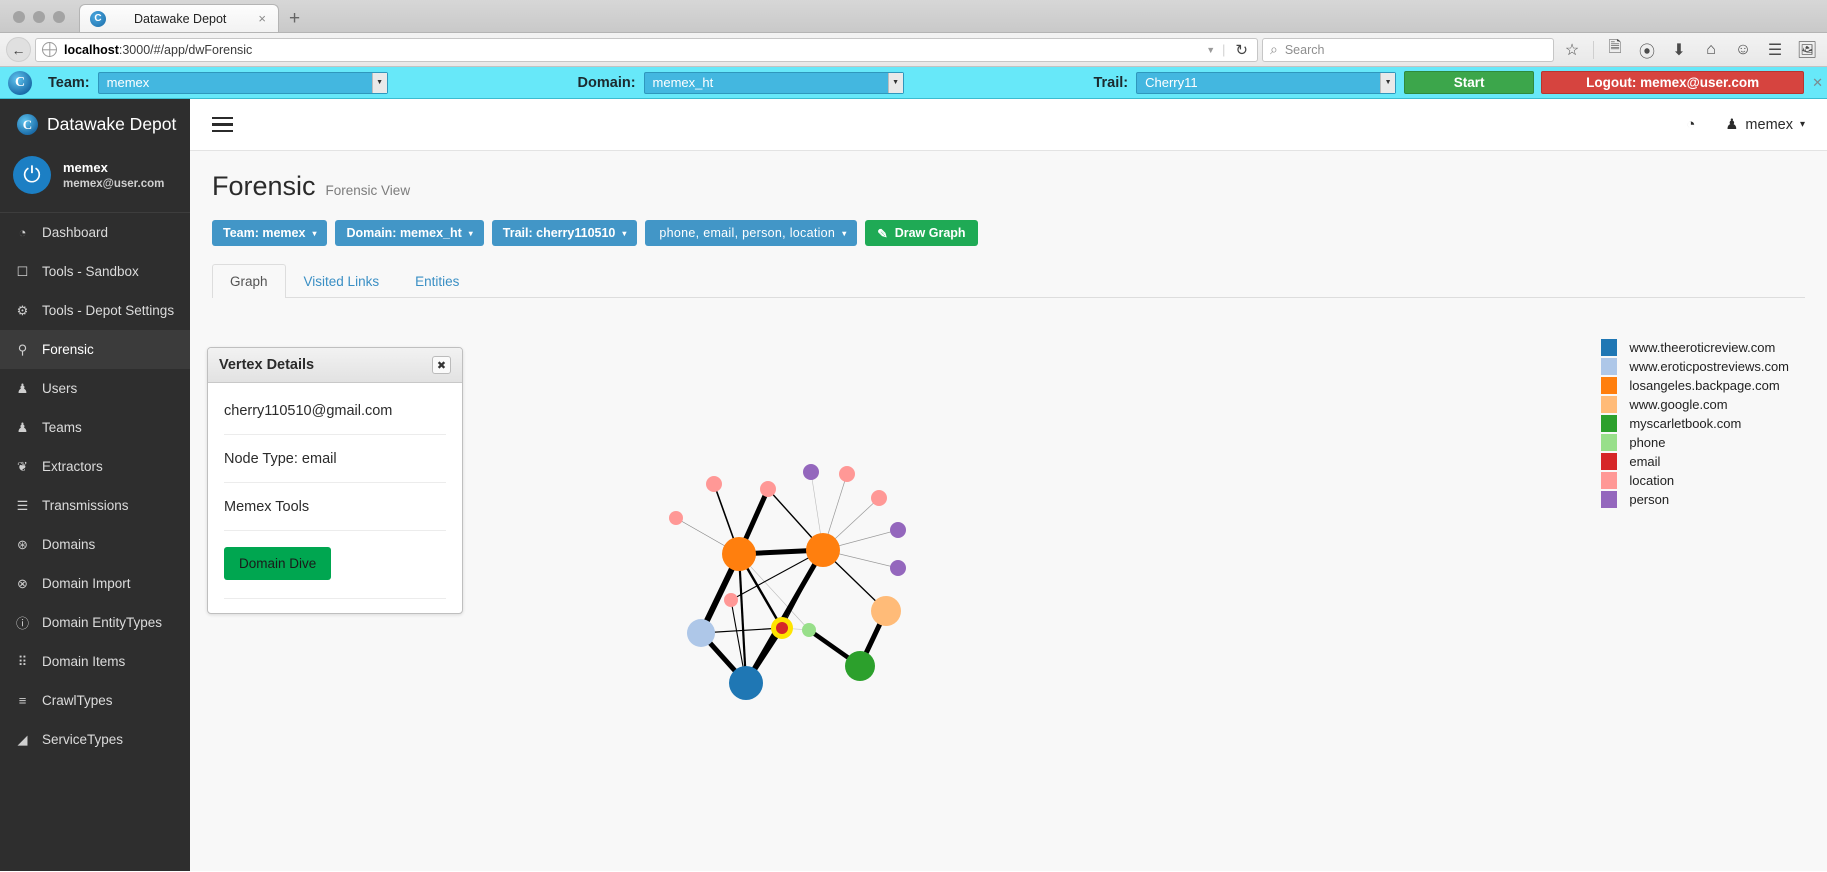  What do you see at coordinates (18, 49) in the screenshot?
I see `back-button-icon: ←` at bounding box center [18, 49].